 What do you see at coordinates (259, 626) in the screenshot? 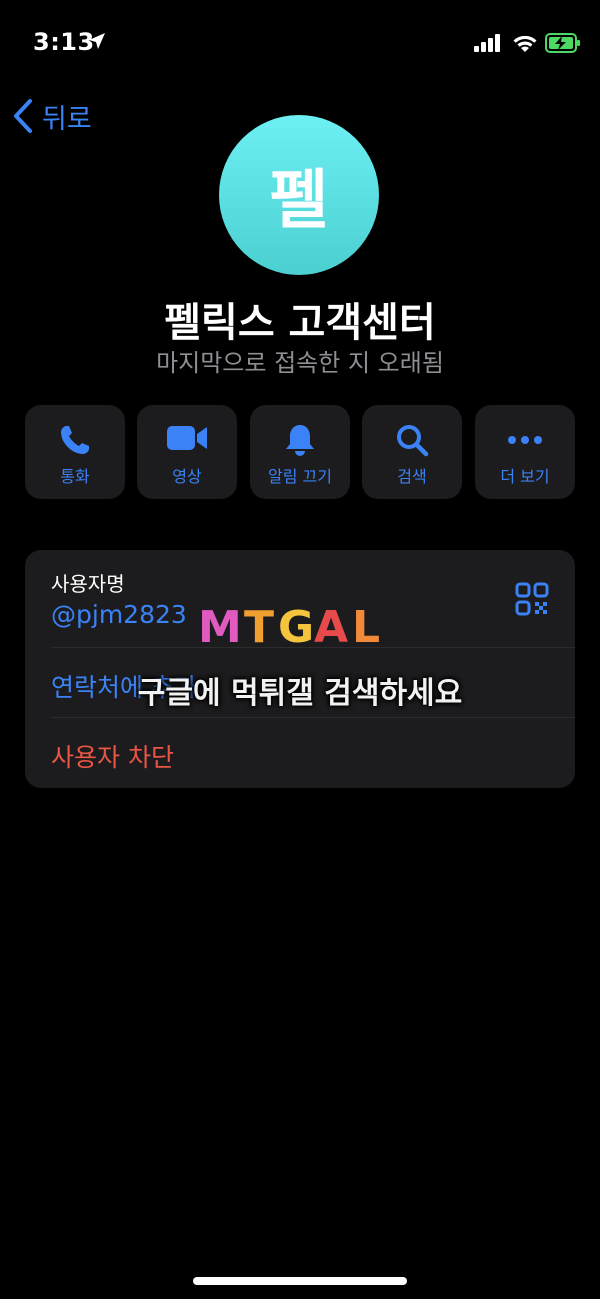
I see `svg-text: T` at bounding box center [259, 626].